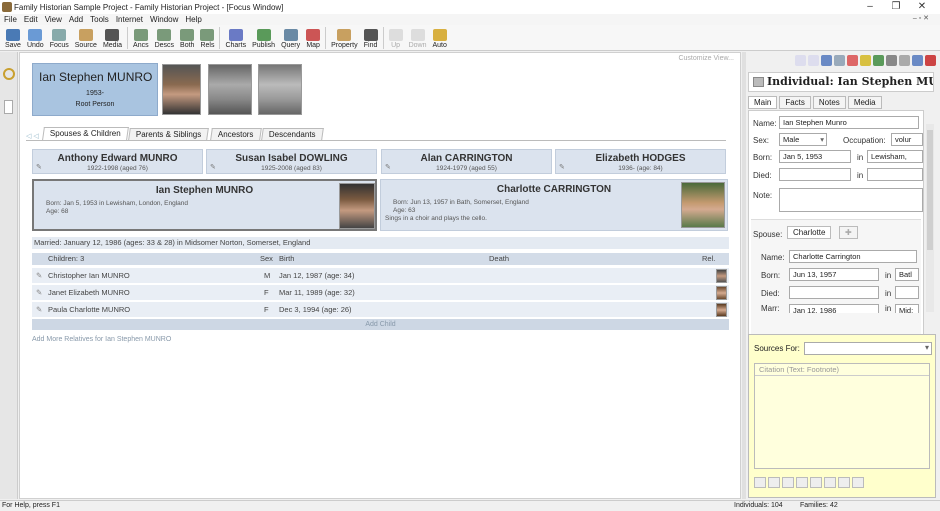  I want to click on close-icon, so click(930, 60).